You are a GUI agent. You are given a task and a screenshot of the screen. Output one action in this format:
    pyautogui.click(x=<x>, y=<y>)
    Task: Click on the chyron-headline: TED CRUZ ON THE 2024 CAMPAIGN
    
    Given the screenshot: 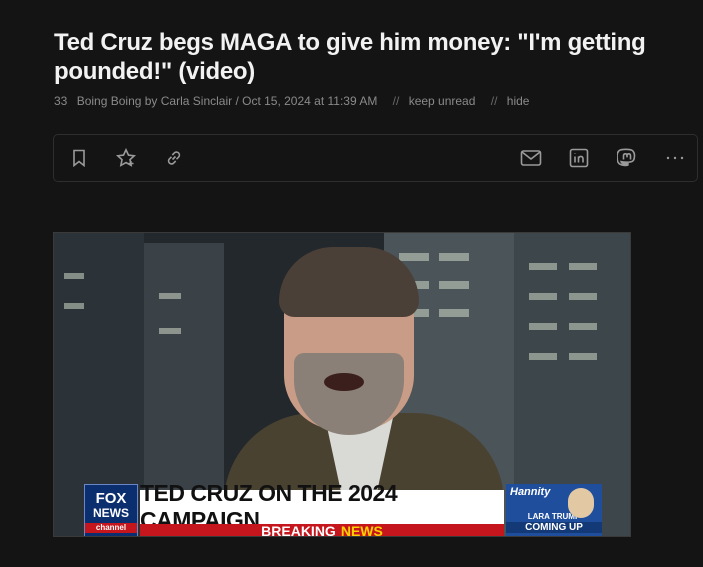 What is the action you would take?
    pyautogui.click(x=322, y=506)
    